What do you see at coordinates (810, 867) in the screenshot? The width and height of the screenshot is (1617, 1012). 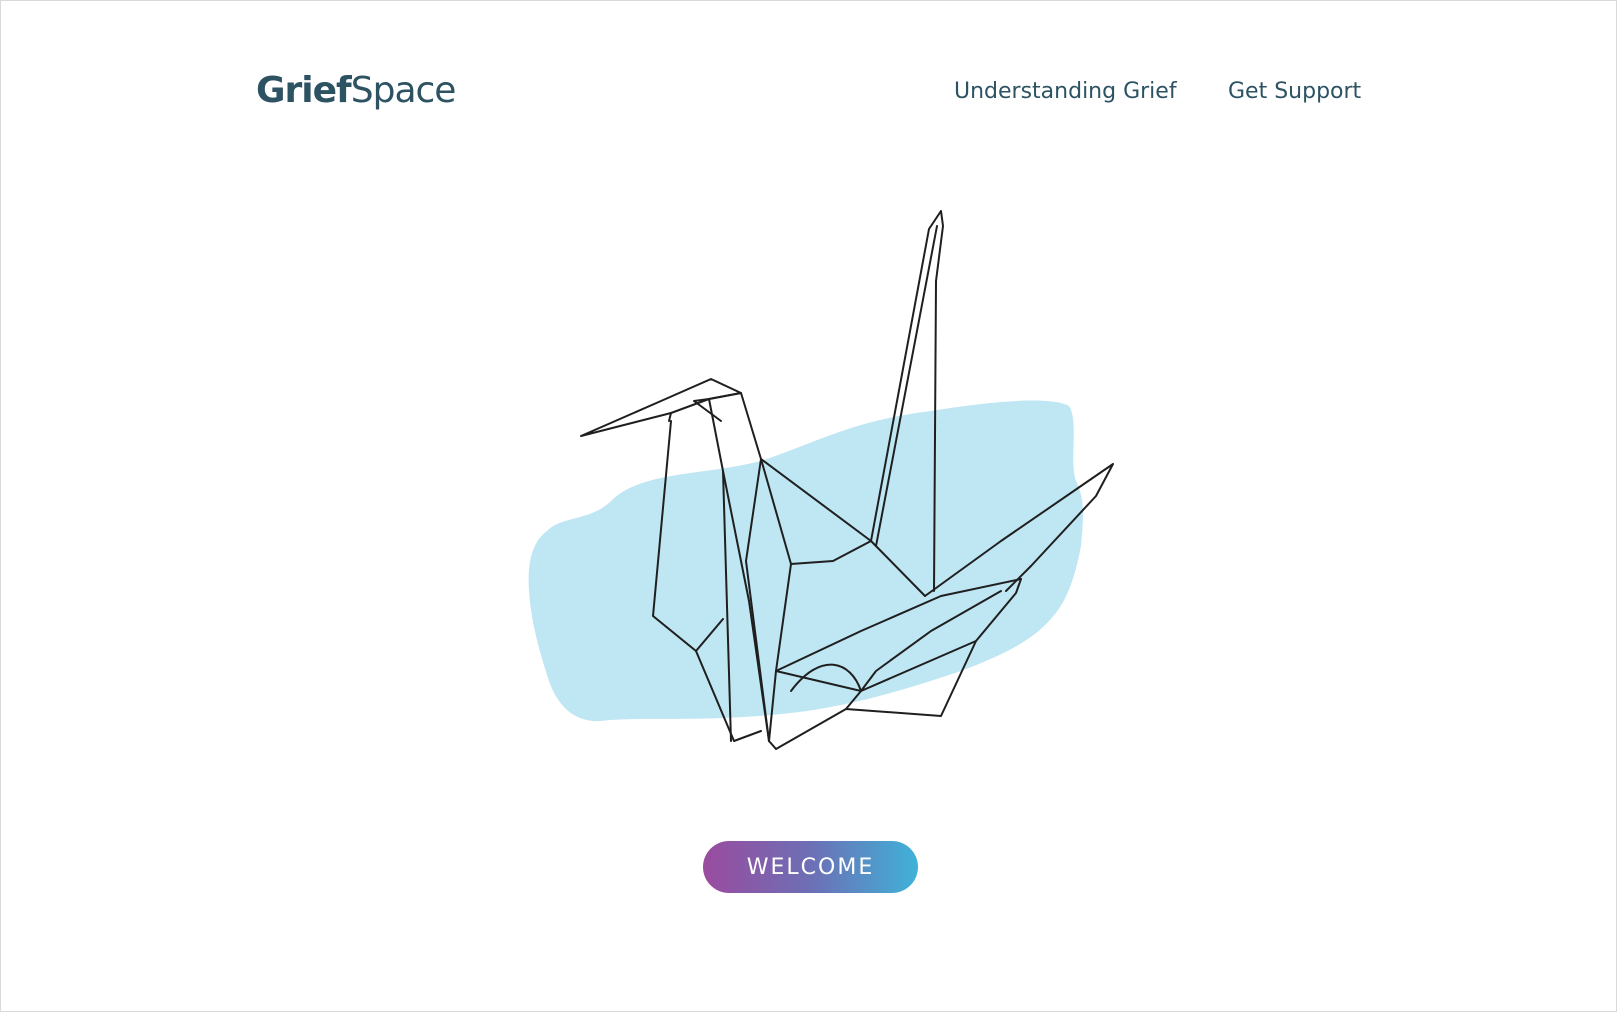 I see `welcome-button: WELCOME` at bounding box center [810, 867].